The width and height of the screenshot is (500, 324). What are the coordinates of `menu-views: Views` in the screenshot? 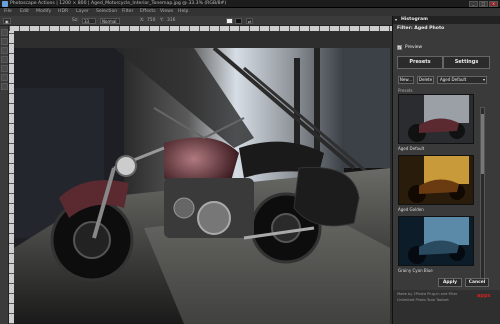 It's located at (166, 11).